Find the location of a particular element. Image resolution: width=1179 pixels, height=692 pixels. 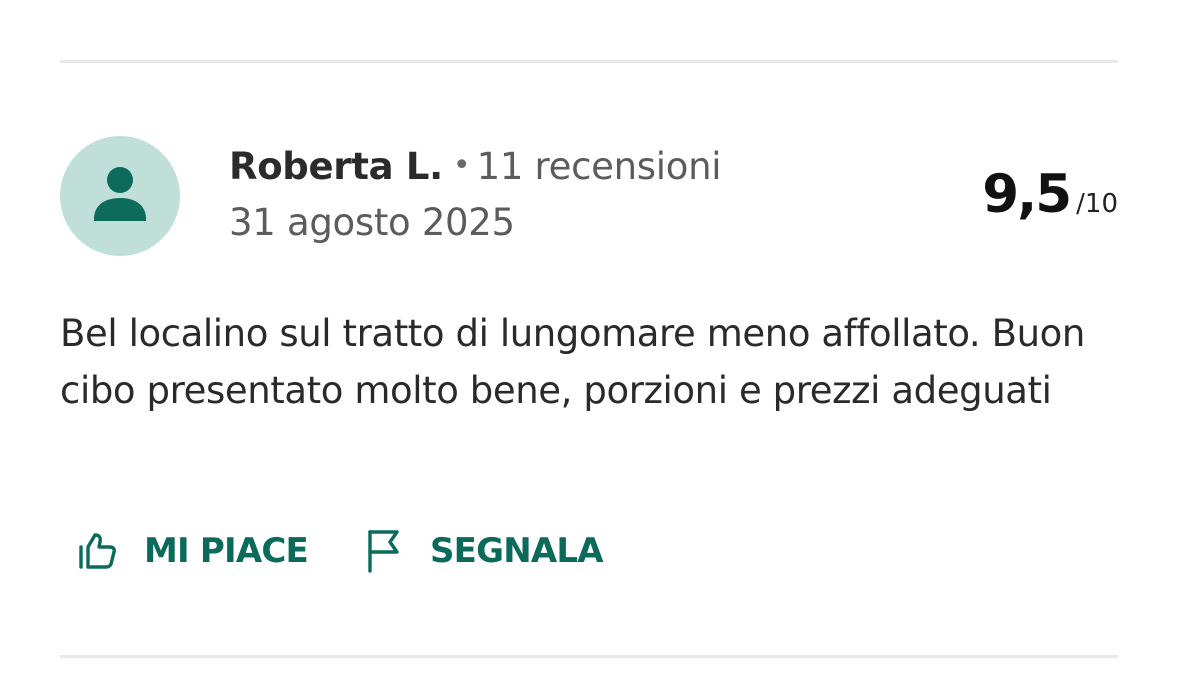

score-max: /10 is located at coordinates (1097, 204).